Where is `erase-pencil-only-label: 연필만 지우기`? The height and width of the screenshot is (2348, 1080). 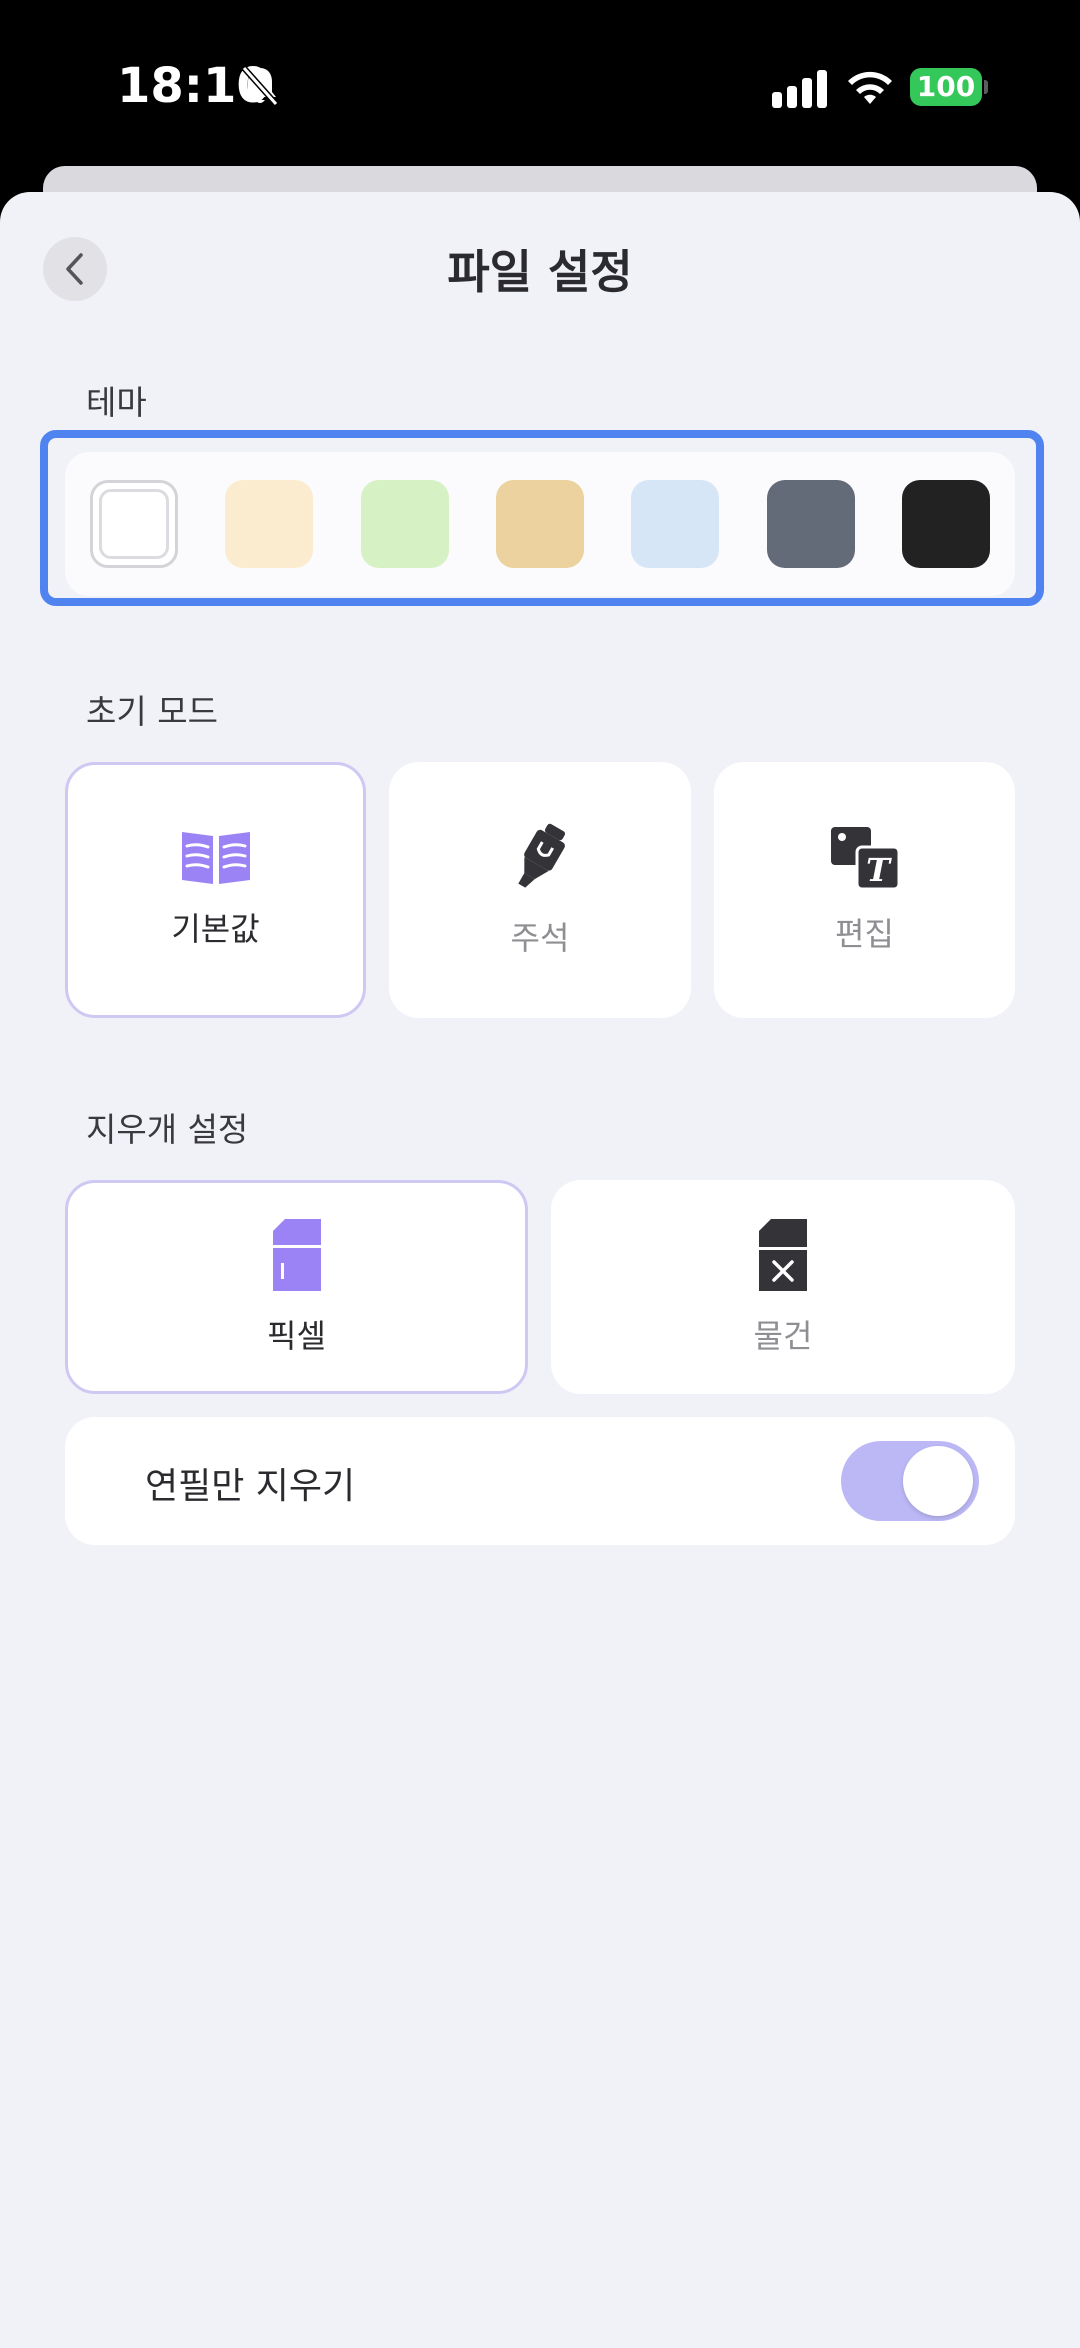
erase-pencil-only-label: 연필만 지우기 is located at coordinates (250, 1486).